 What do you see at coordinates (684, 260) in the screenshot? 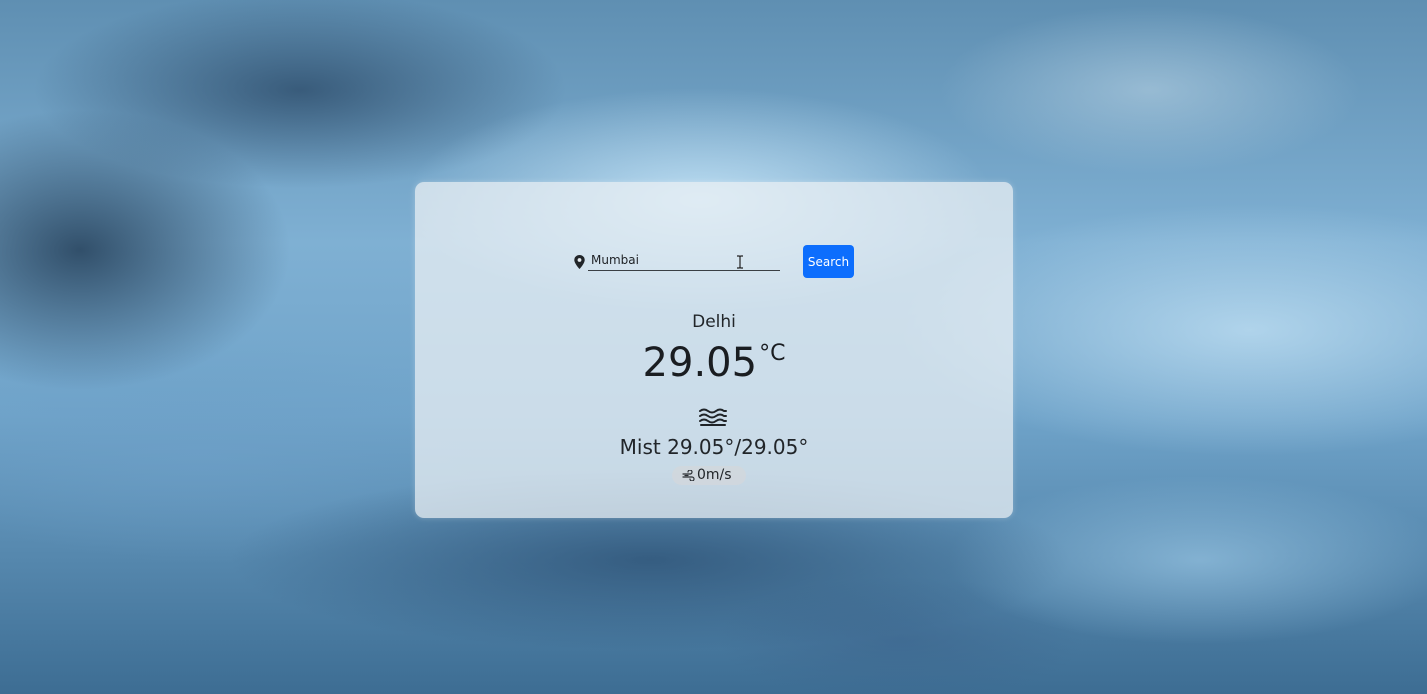
I see `city-search-input` at bounding box center [684, 260].